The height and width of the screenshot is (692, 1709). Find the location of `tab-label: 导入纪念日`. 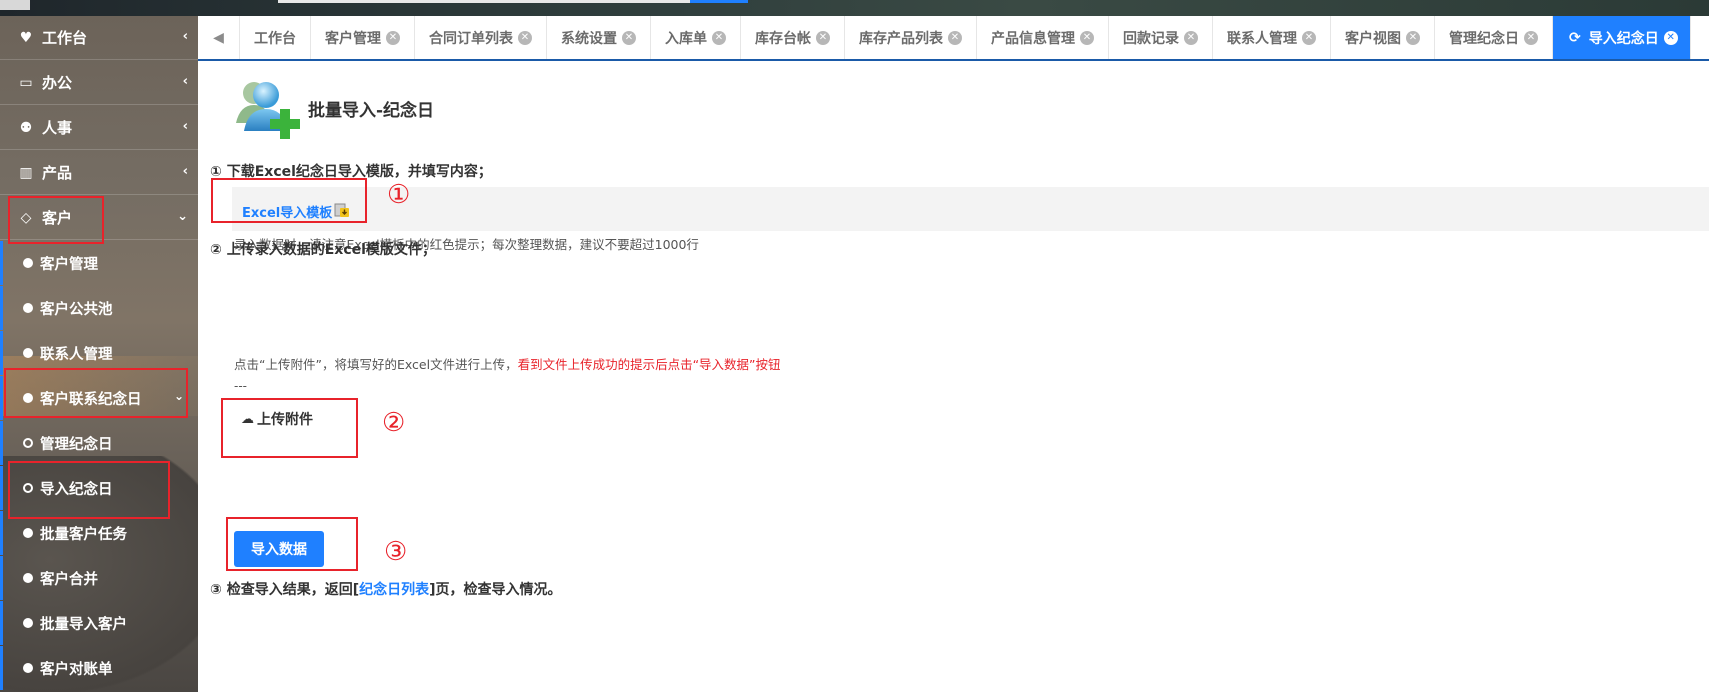

tab-label: 导入纪念日 is located at coordinates (1623, 38).